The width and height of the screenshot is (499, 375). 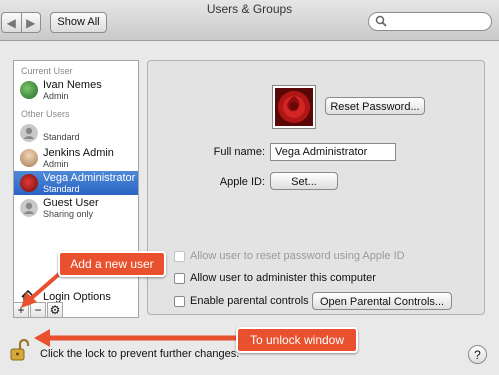 I want to click on annotation-arrows, so click(x=130, y=306).